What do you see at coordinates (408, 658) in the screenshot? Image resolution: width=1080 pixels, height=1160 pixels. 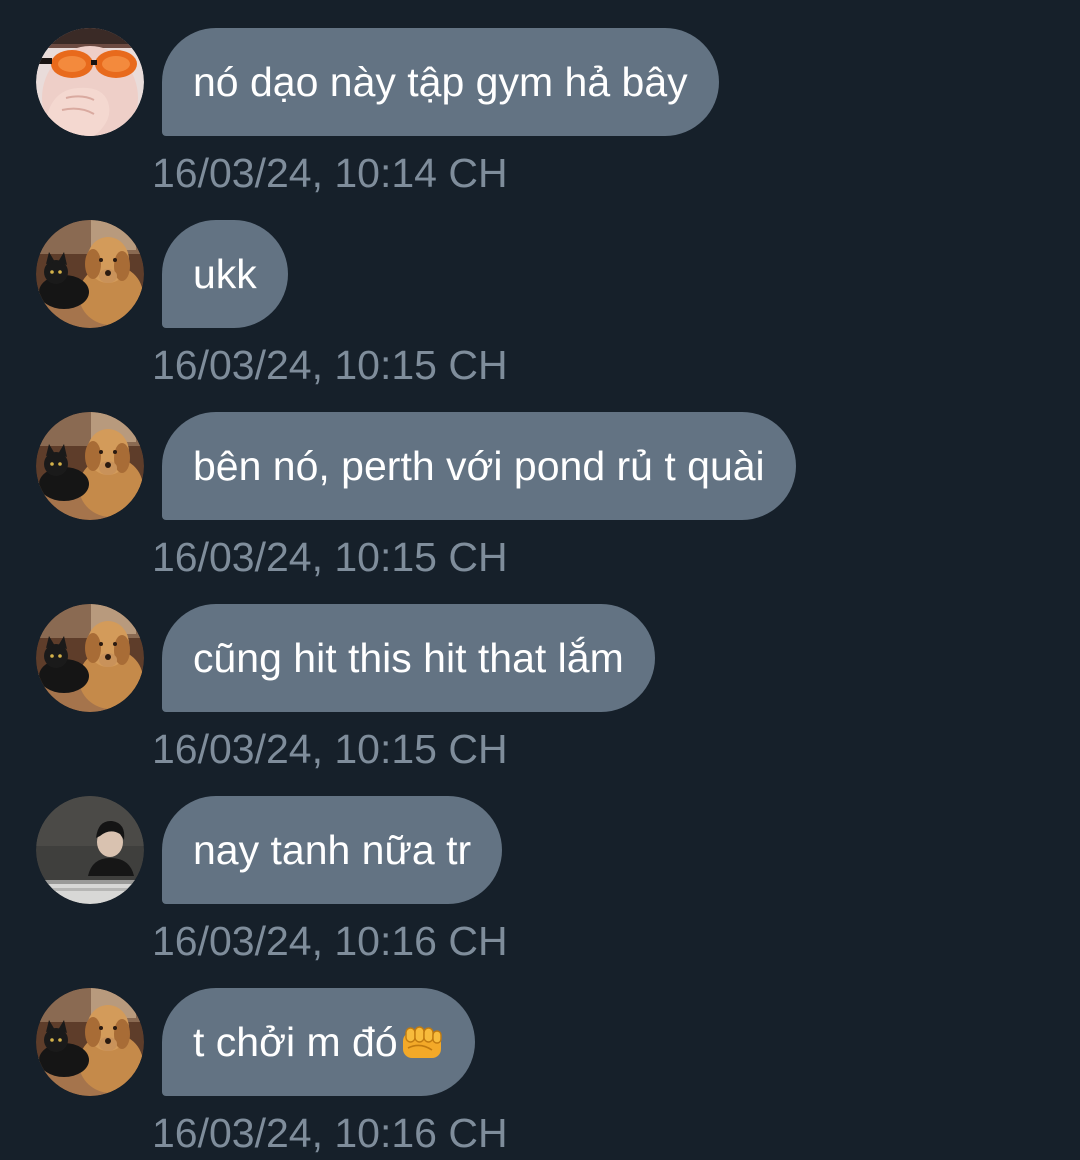 I see `message-bubble: cũng hit this hit that lắm` at bounding box center [408, 658].